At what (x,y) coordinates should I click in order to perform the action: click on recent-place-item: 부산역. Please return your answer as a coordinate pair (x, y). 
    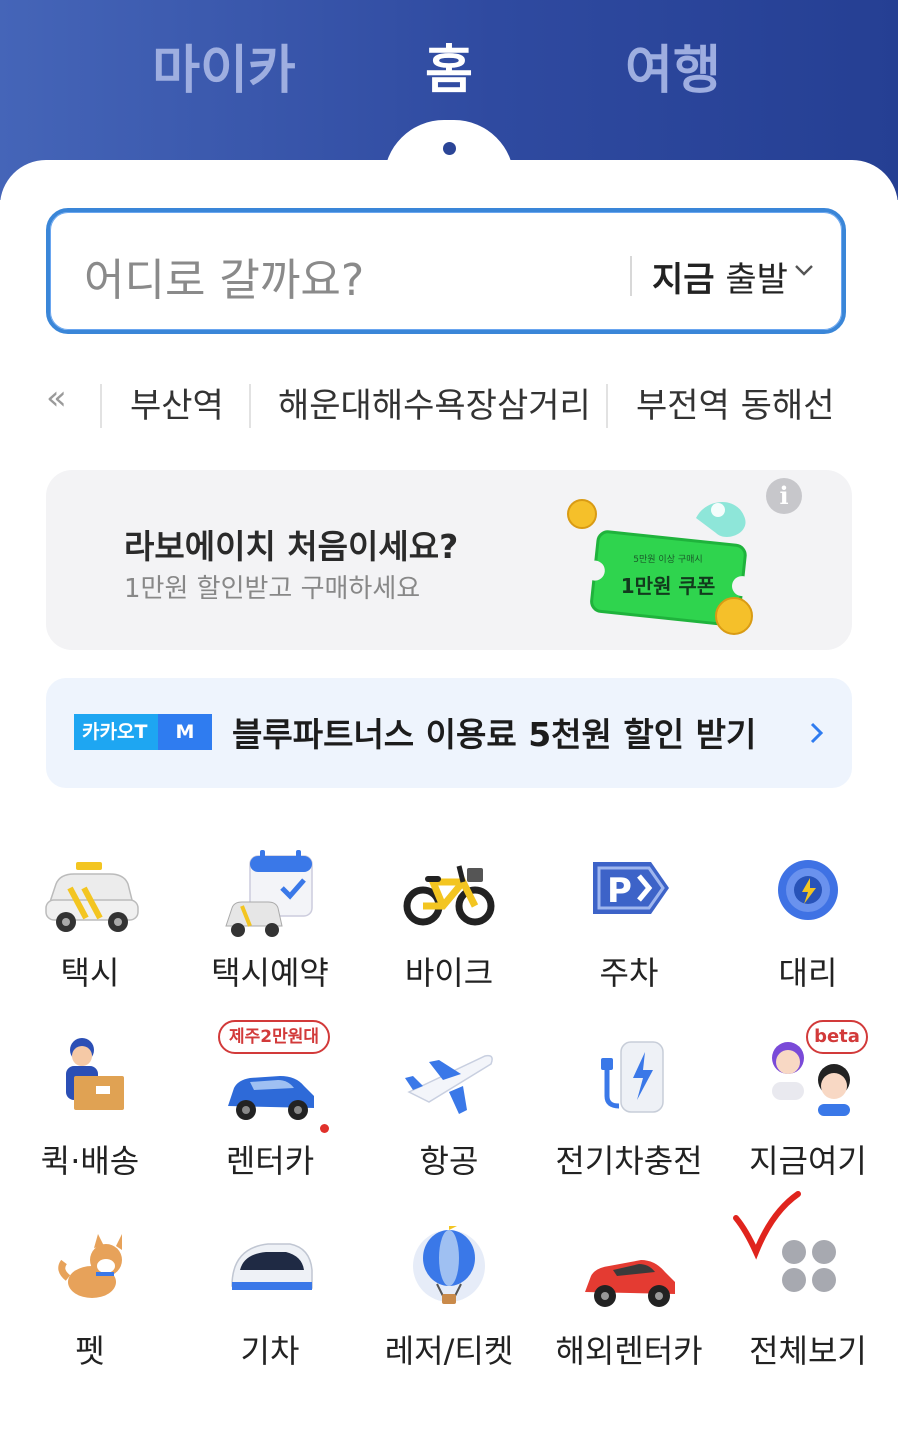
    Looking at the image, I should click on (177, 402).